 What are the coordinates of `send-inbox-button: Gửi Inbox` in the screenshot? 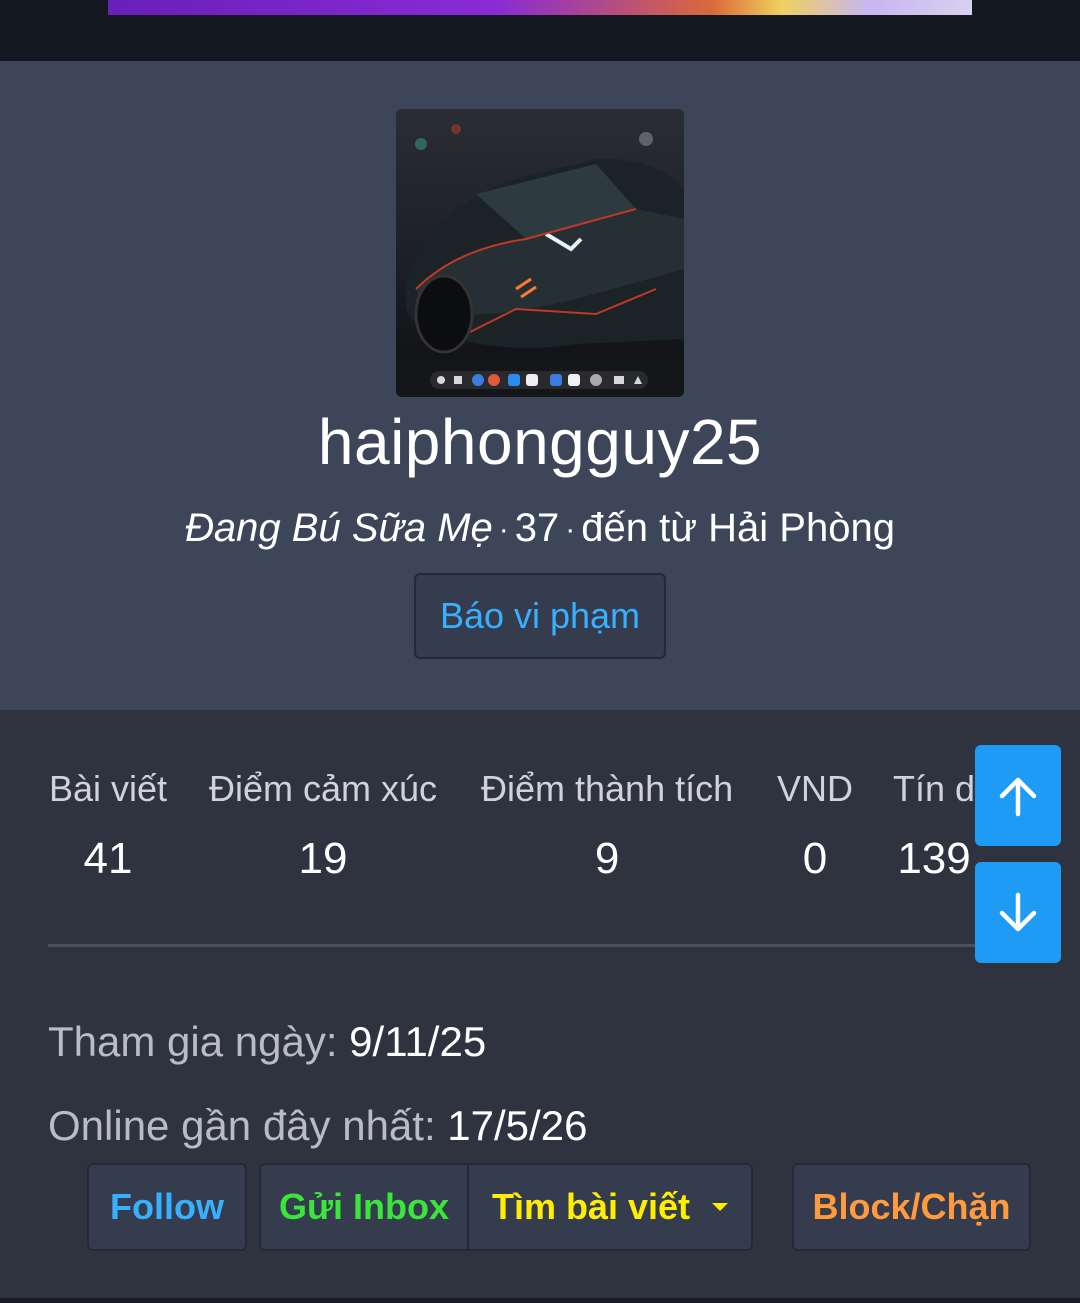 It's located at (364, 1207).